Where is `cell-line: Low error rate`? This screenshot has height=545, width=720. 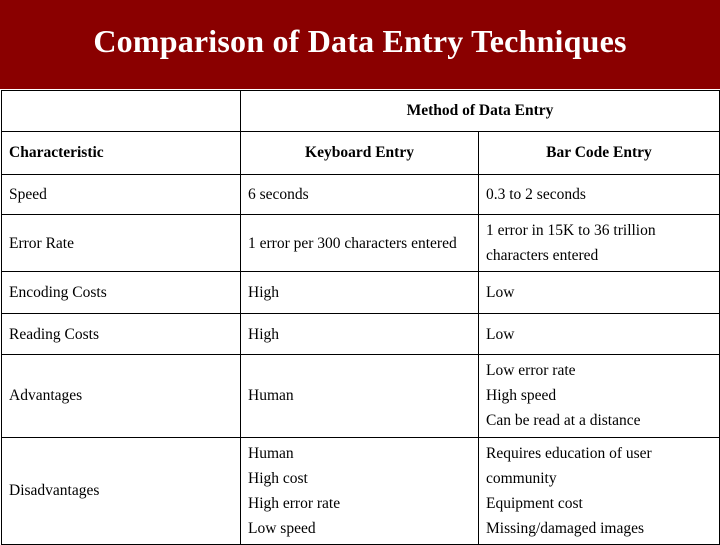
cell-line: Low error rate is located at coordinates (531, 371).